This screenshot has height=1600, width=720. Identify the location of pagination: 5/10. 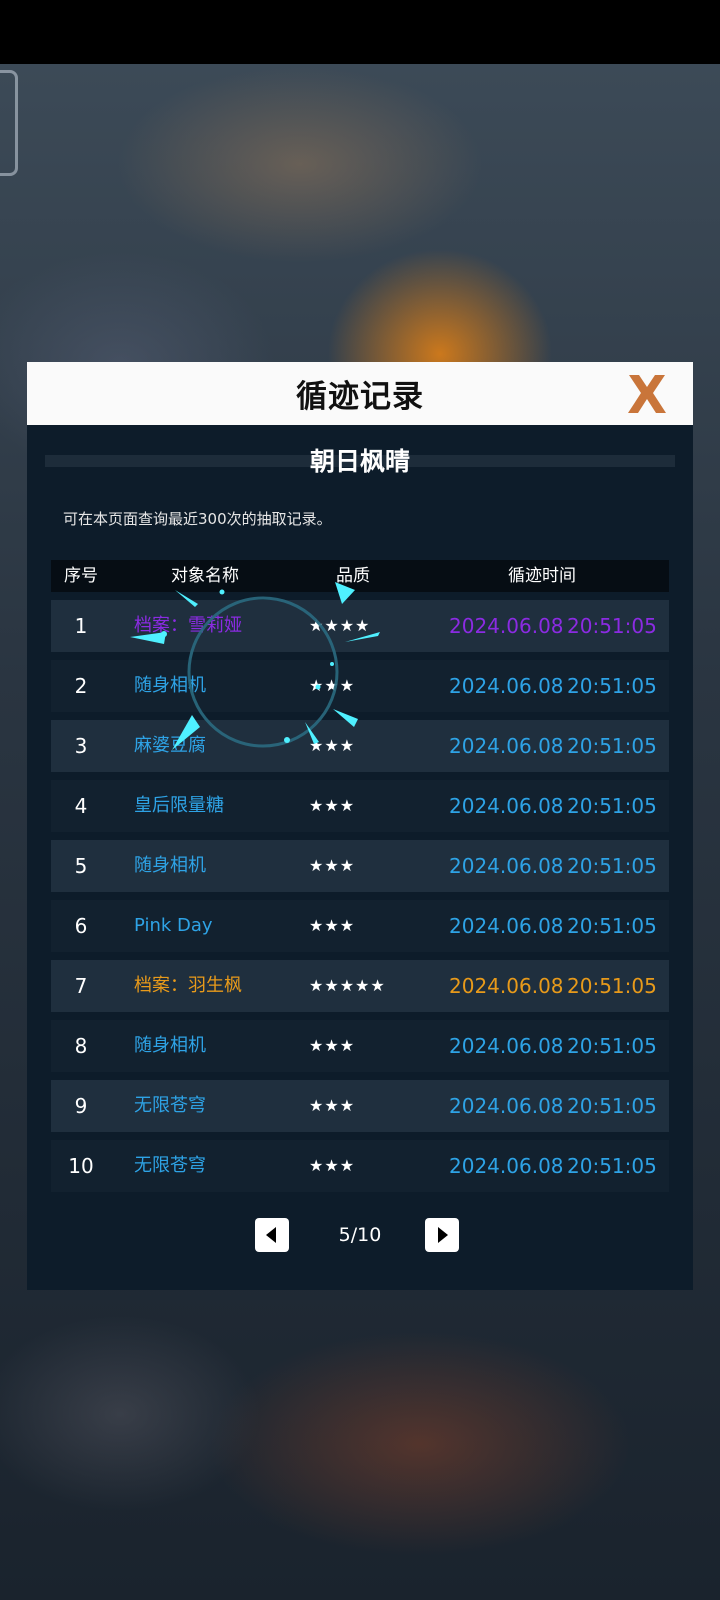
(360, 1236).